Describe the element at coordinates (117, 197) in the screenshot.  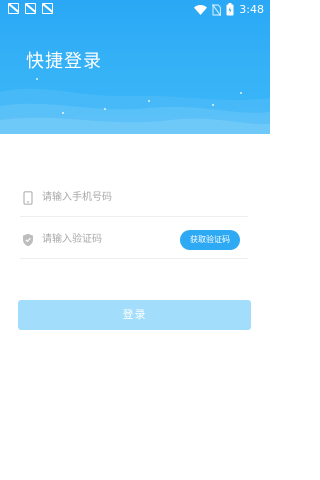
I see `phone-input` at that location.